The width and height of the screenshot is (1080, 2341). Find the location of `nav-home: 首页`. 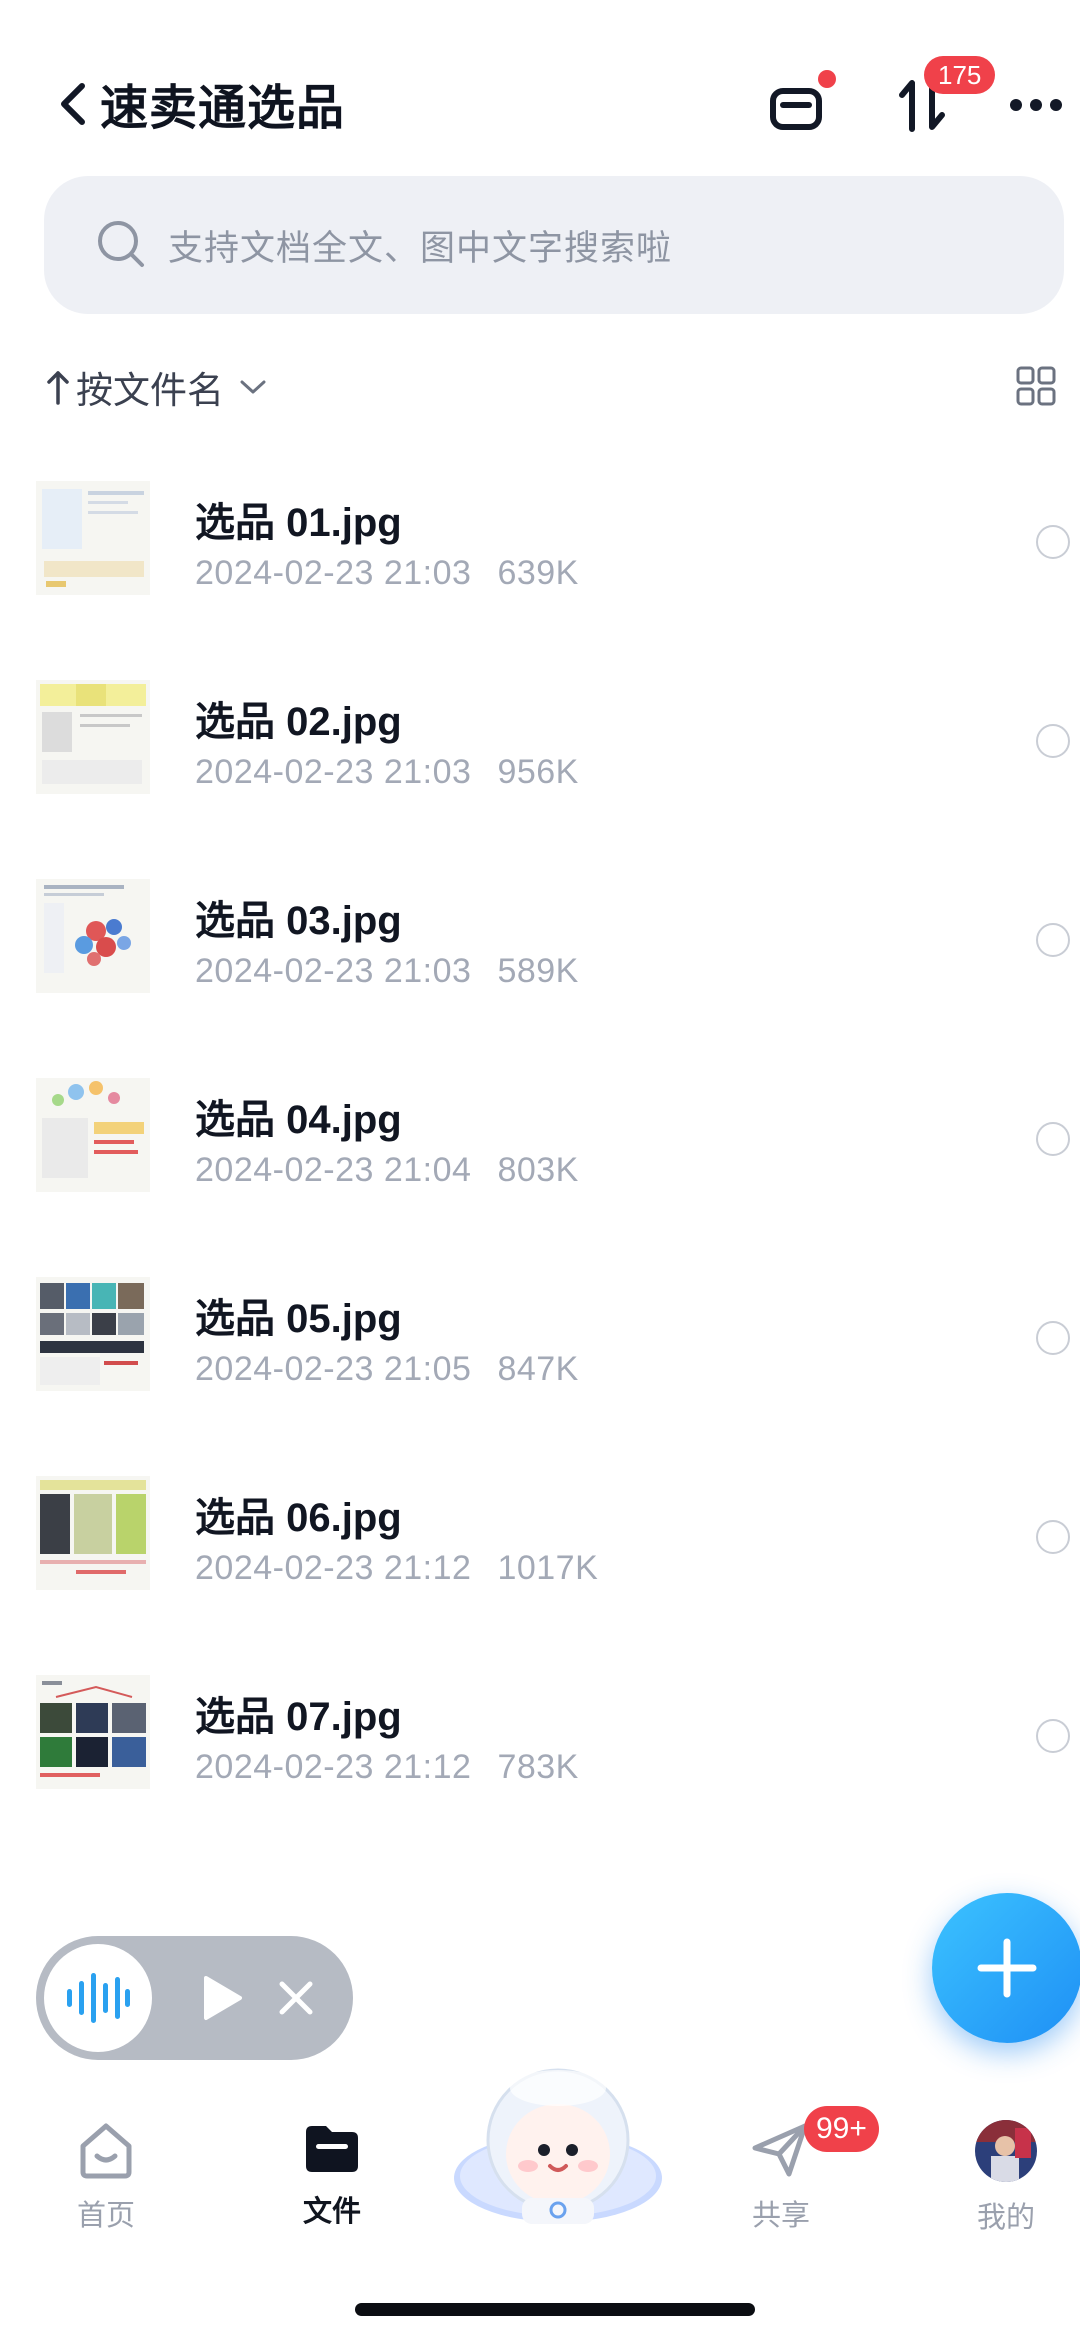

nav-home: 首页 is located at coordinates (106, 2177).